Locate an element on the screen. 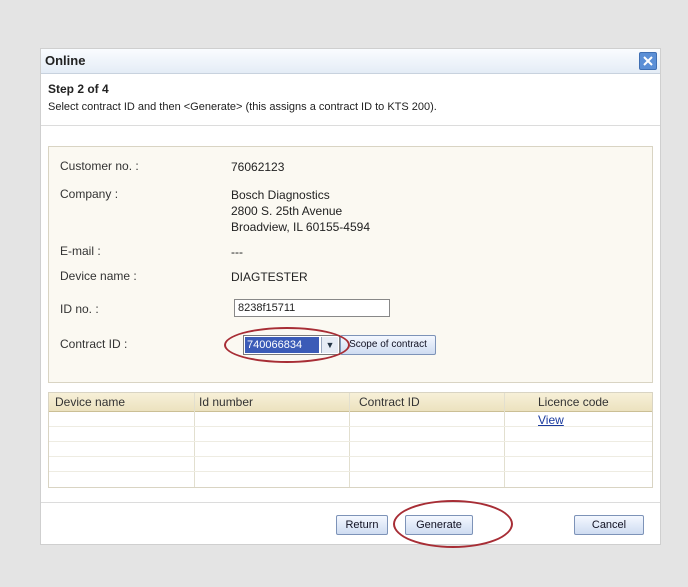  company-city: Broadview, IL 60155-4594 is located at coordinates (300, 227).